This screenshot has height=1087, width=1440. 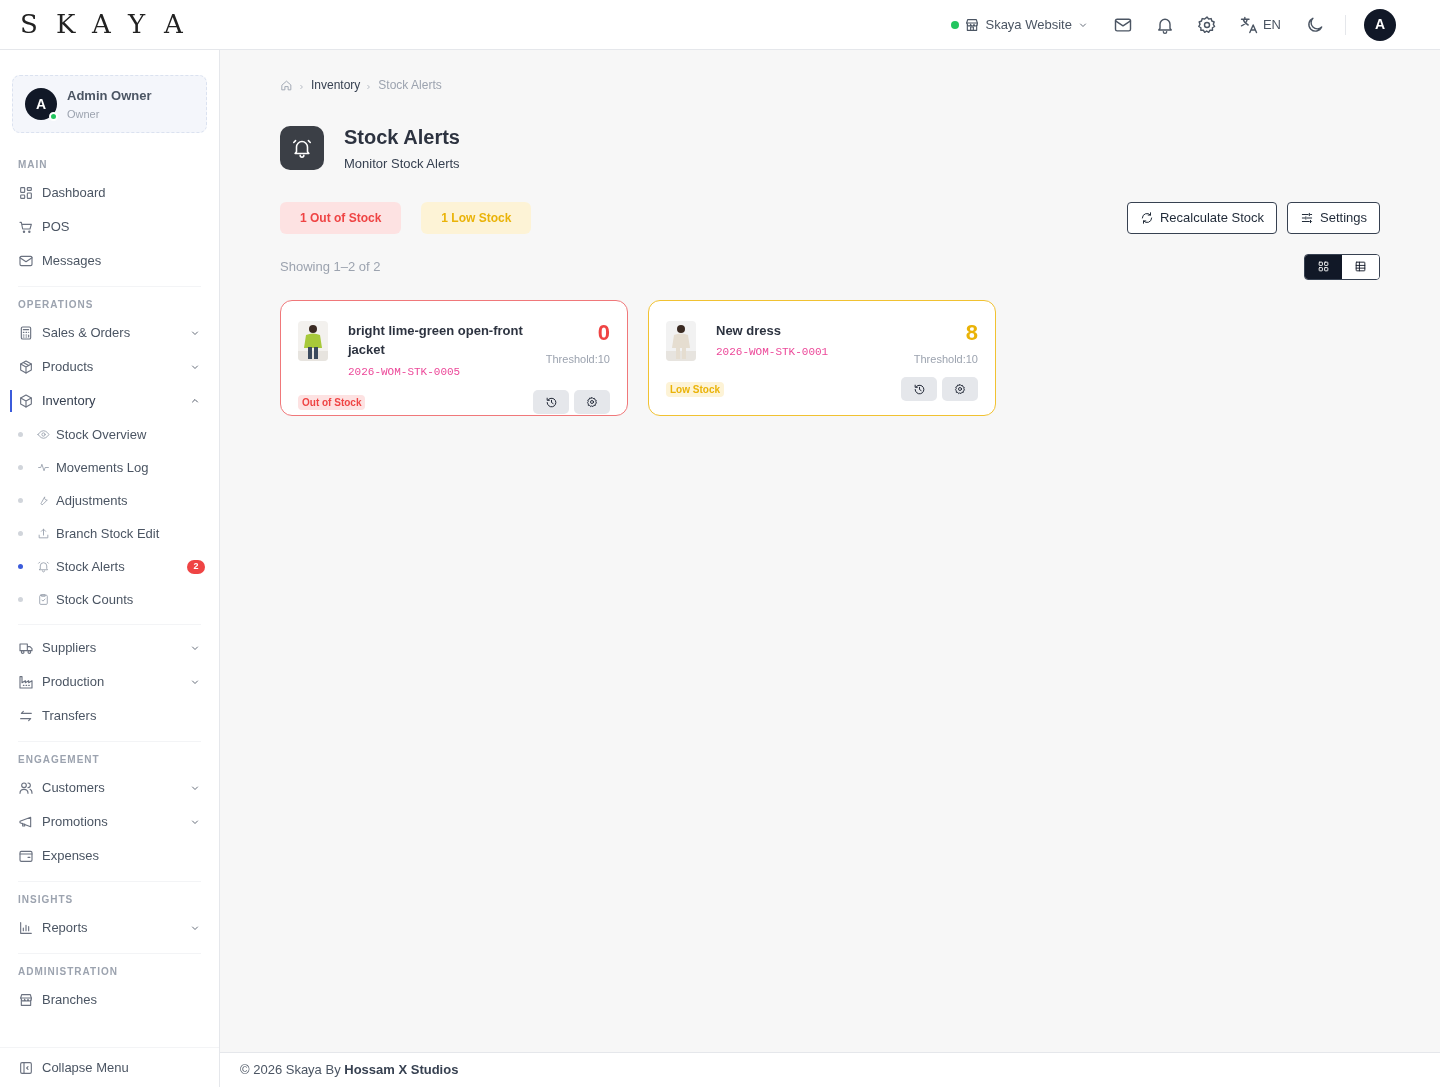 What do you see at coordinates (109, 467) in the screenshot?
I see `submenu-item: Movements Log` at bounding box center [109, 467].